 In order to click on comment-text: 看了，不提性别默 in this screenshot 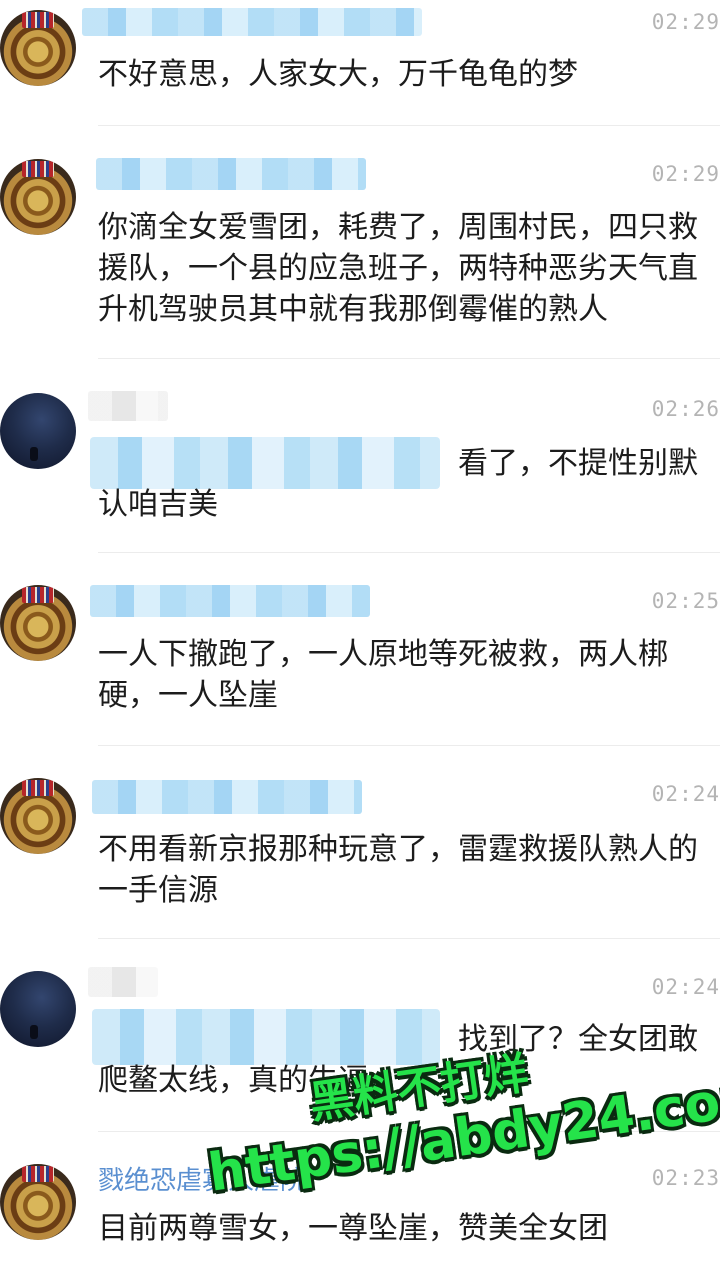, I will do `click(578, 463)`.